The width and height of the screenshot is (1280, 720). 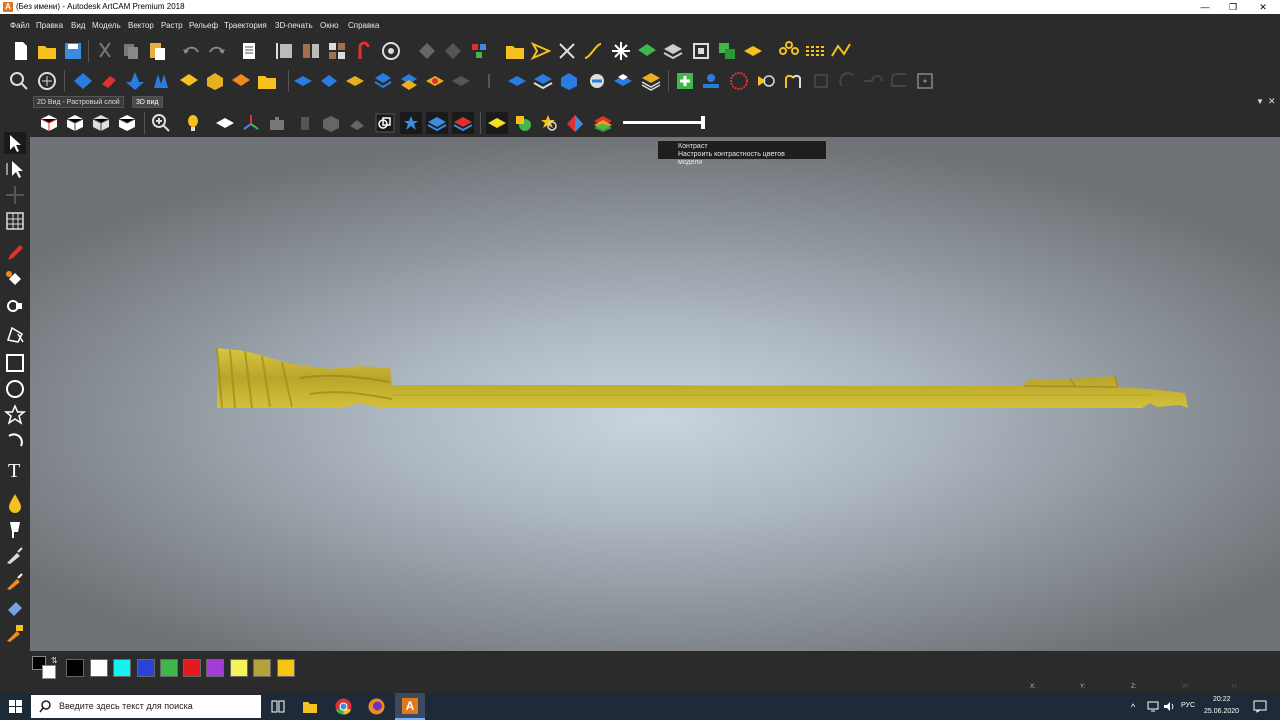 I want to click on frame-icon, so click(x=701, y=51).